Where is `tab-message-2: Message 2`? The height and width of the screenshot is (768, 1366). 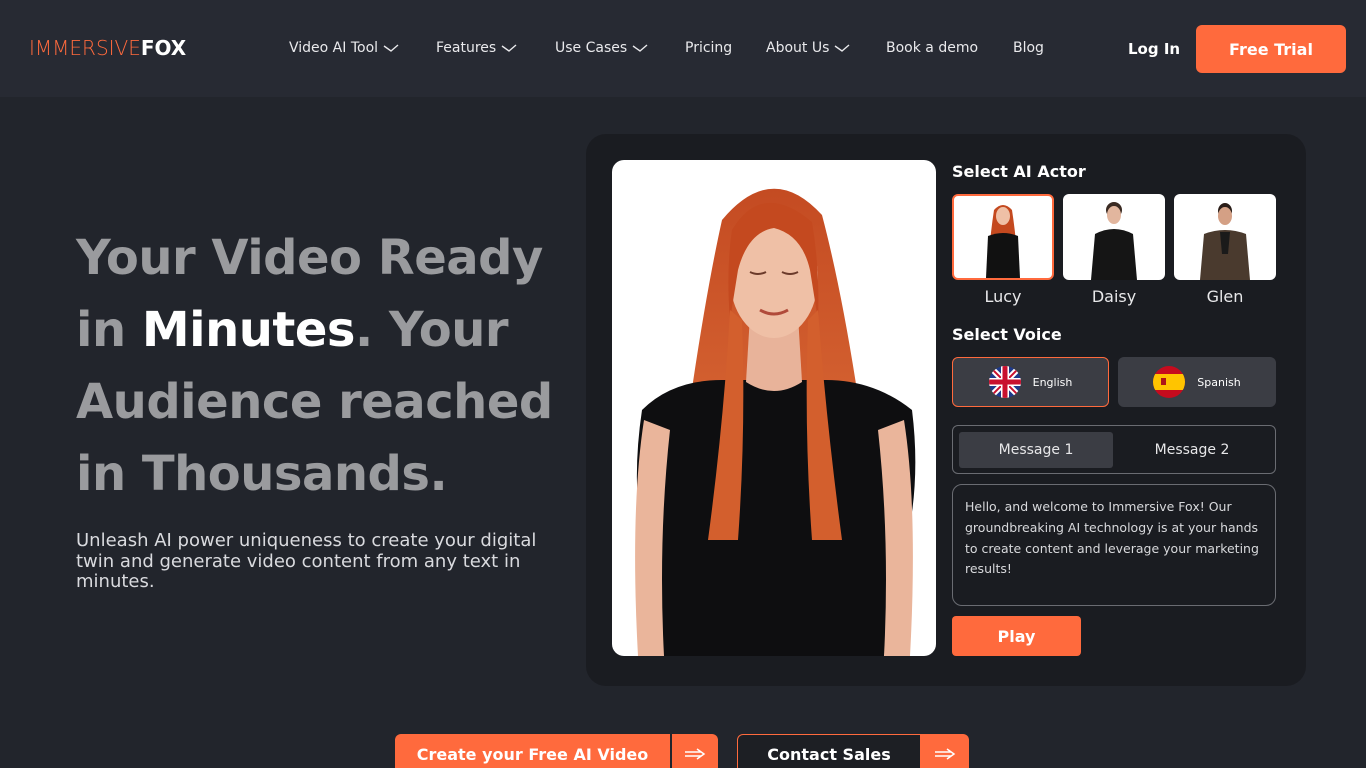
tab-message-2: Message 2 is located at coordinates (1192, 450).